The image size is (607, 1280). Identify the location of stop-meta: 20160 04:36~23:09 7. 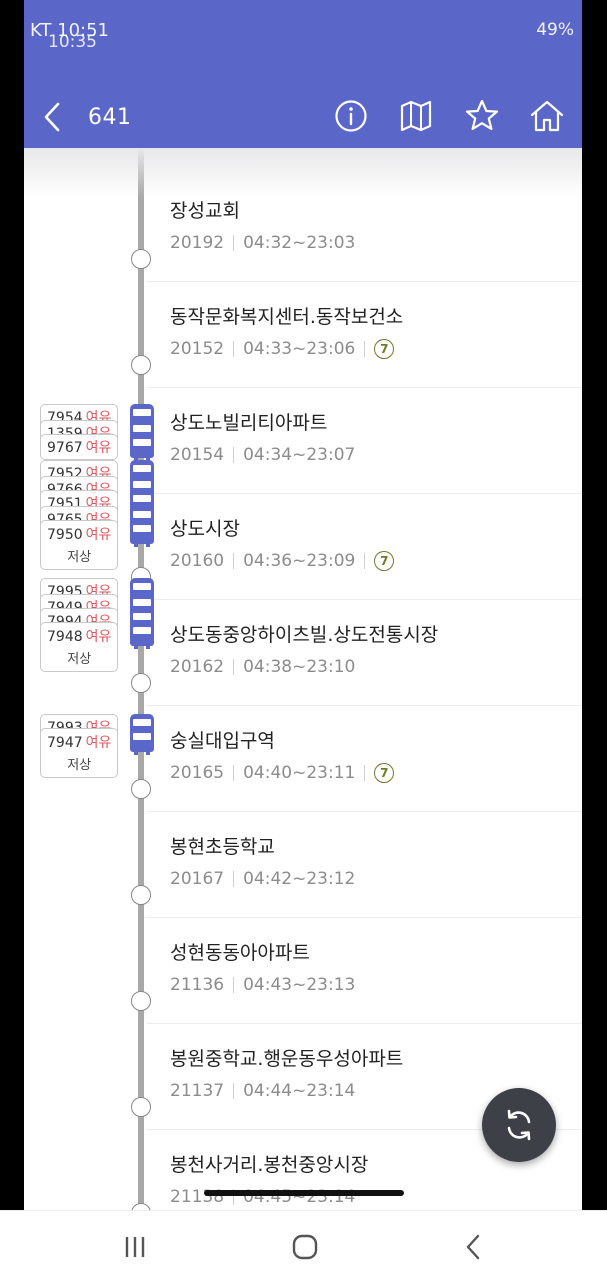
(282, 561).